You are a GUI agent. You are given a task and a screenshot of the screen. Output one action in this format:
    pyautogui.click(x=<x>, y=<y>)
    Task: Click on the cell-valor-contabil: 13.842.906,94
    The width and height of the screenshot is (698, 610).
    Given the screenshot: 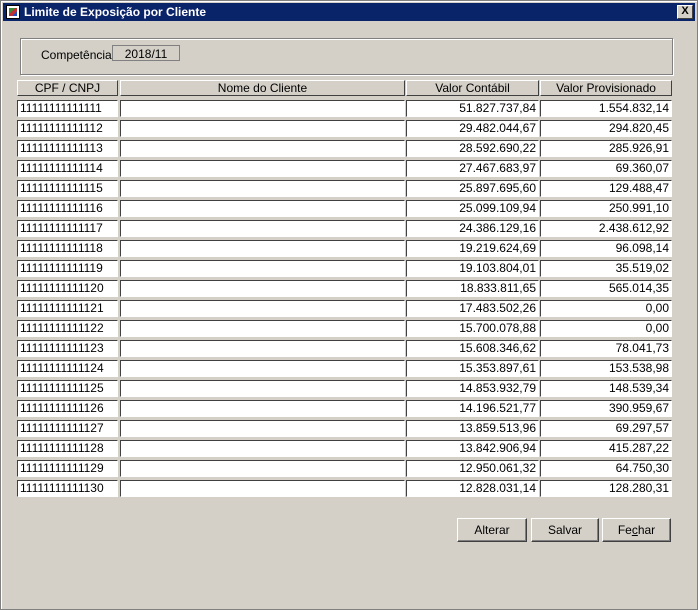 What is the action you would take?
    pyautogui.click(x=472, y=448)
    